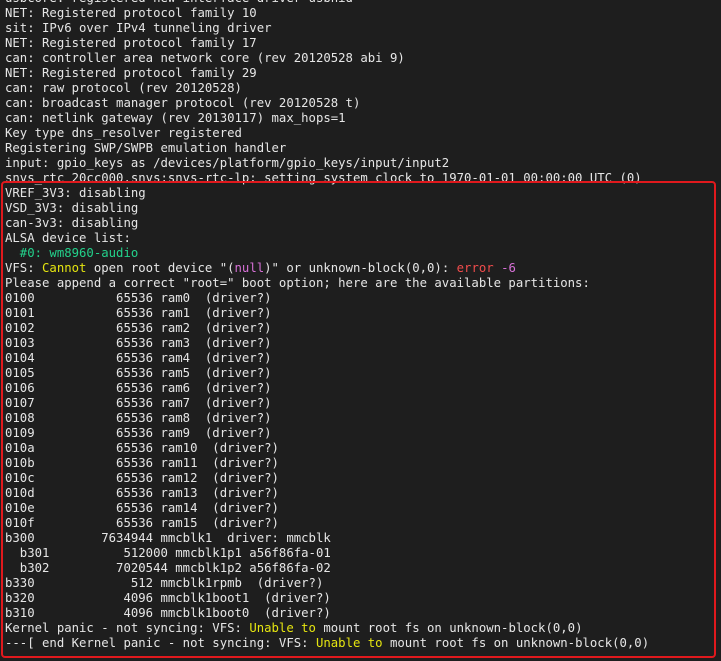  I want to click on terminal-text-segment: b310 4096 mmcblk1boot0 (driver?), so click(168, 613).